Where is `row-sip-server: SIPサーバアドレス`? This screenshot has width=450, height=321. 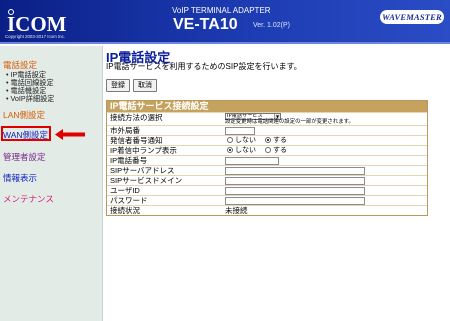
row-sip-server: SIPサーバアドレス is located at coordinates (267, 170).